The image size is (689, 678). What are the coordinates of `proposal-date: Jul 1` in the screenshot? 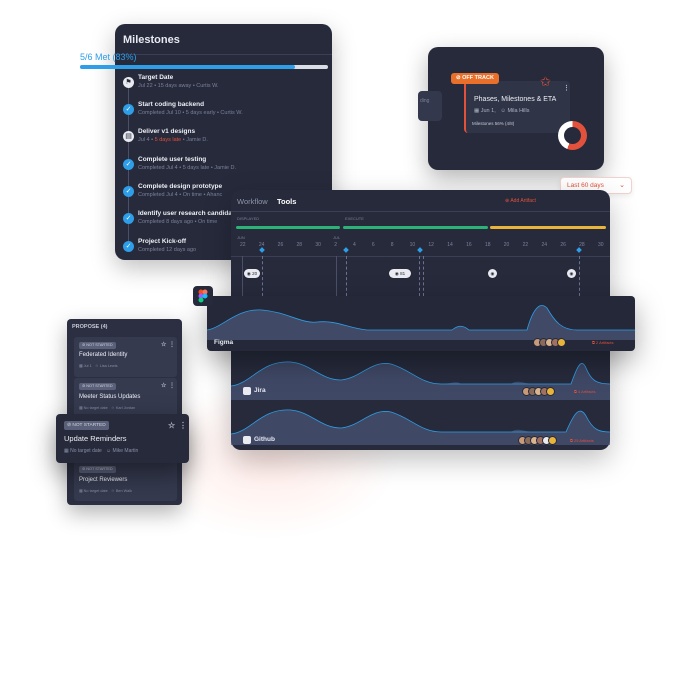 It's located at (87, 366).